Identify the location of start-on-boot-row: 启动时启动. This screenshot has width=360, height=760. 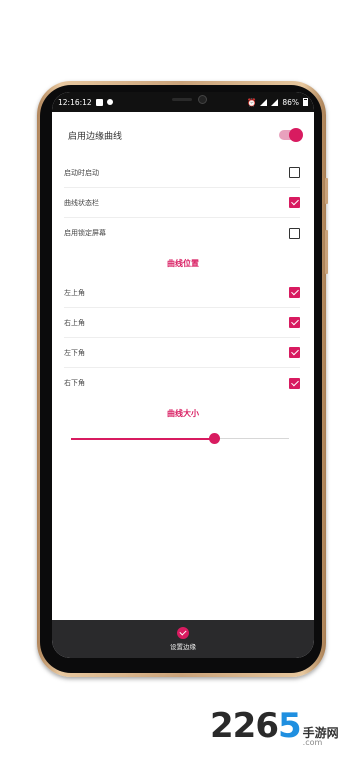
(182, 173).